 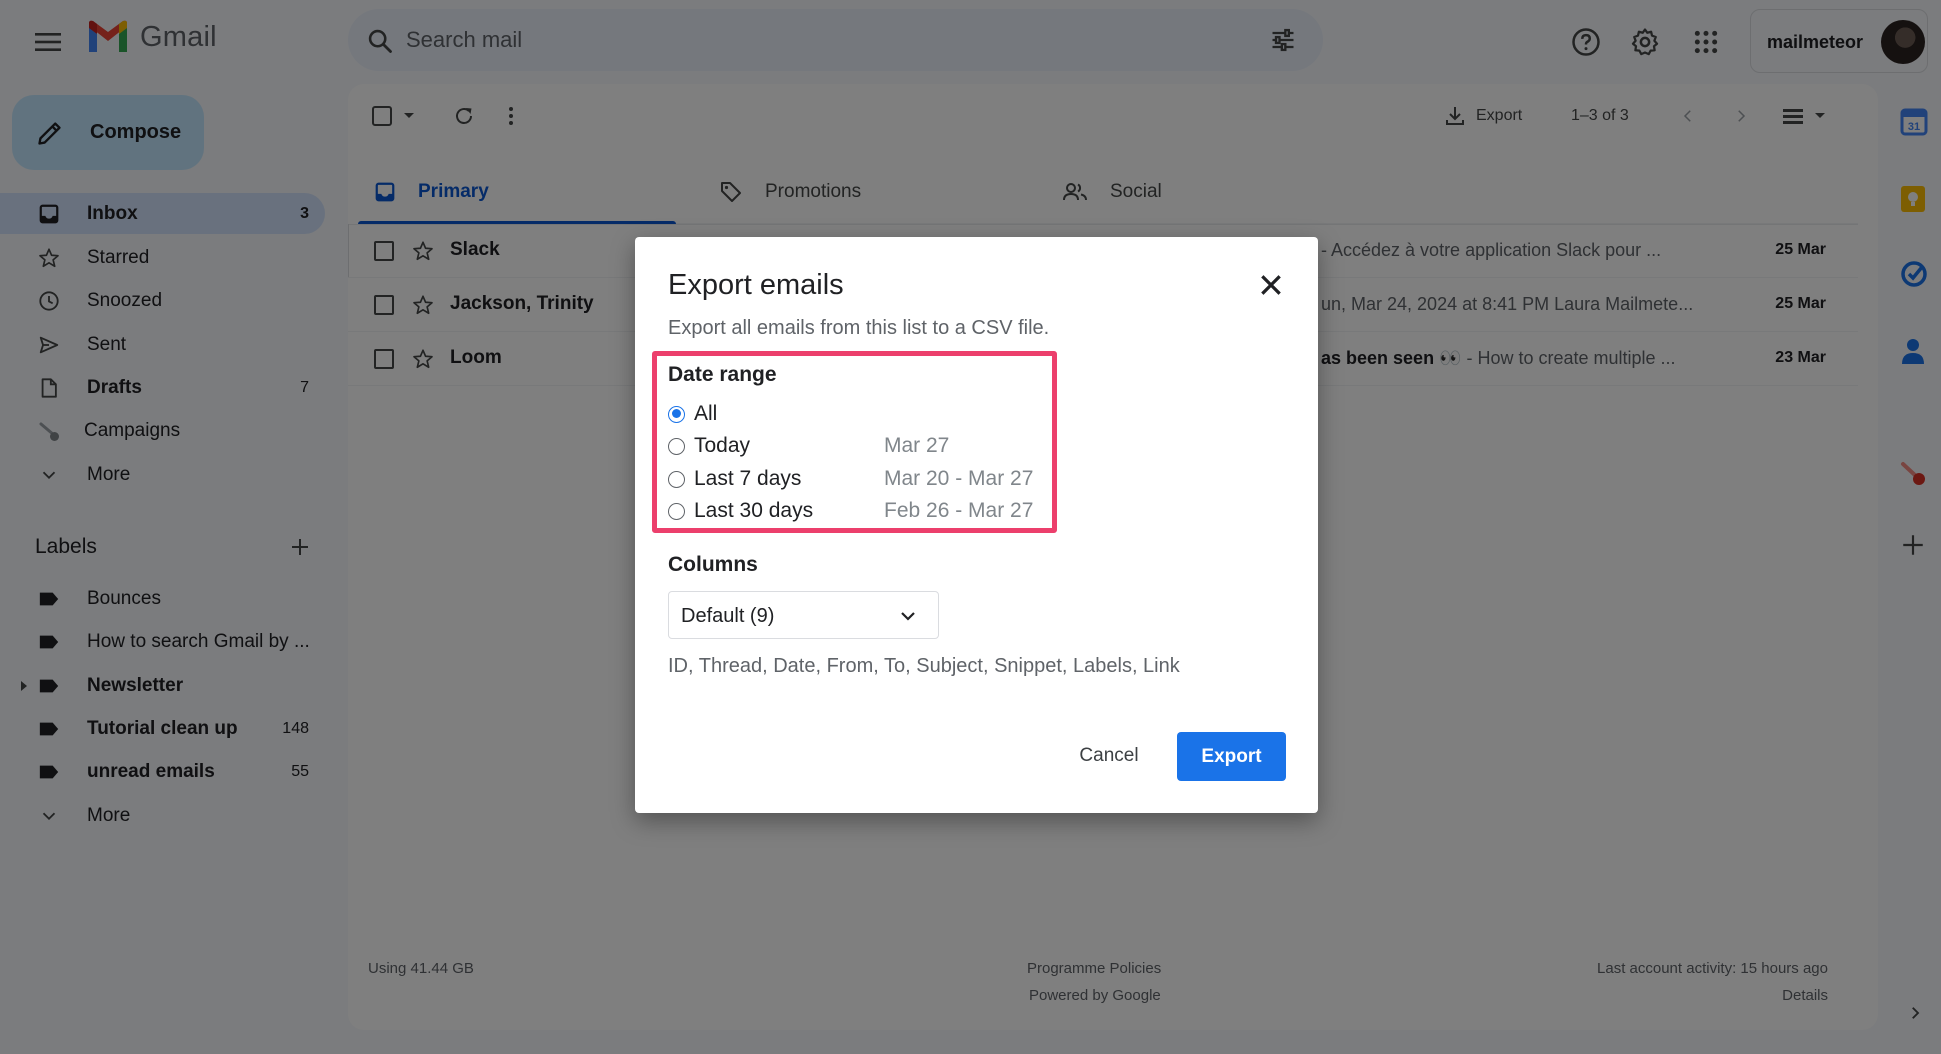 I want to click on columns-select: Default (9), so click(x=803, y=615).